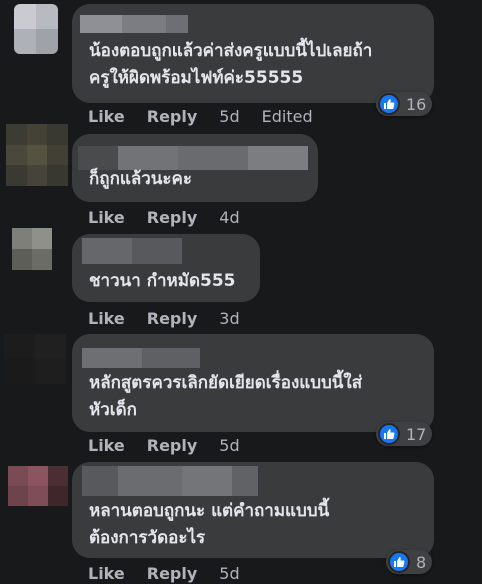 The image size is (482, 584). I want to click on reaction-count: 17, so click(404, 434).